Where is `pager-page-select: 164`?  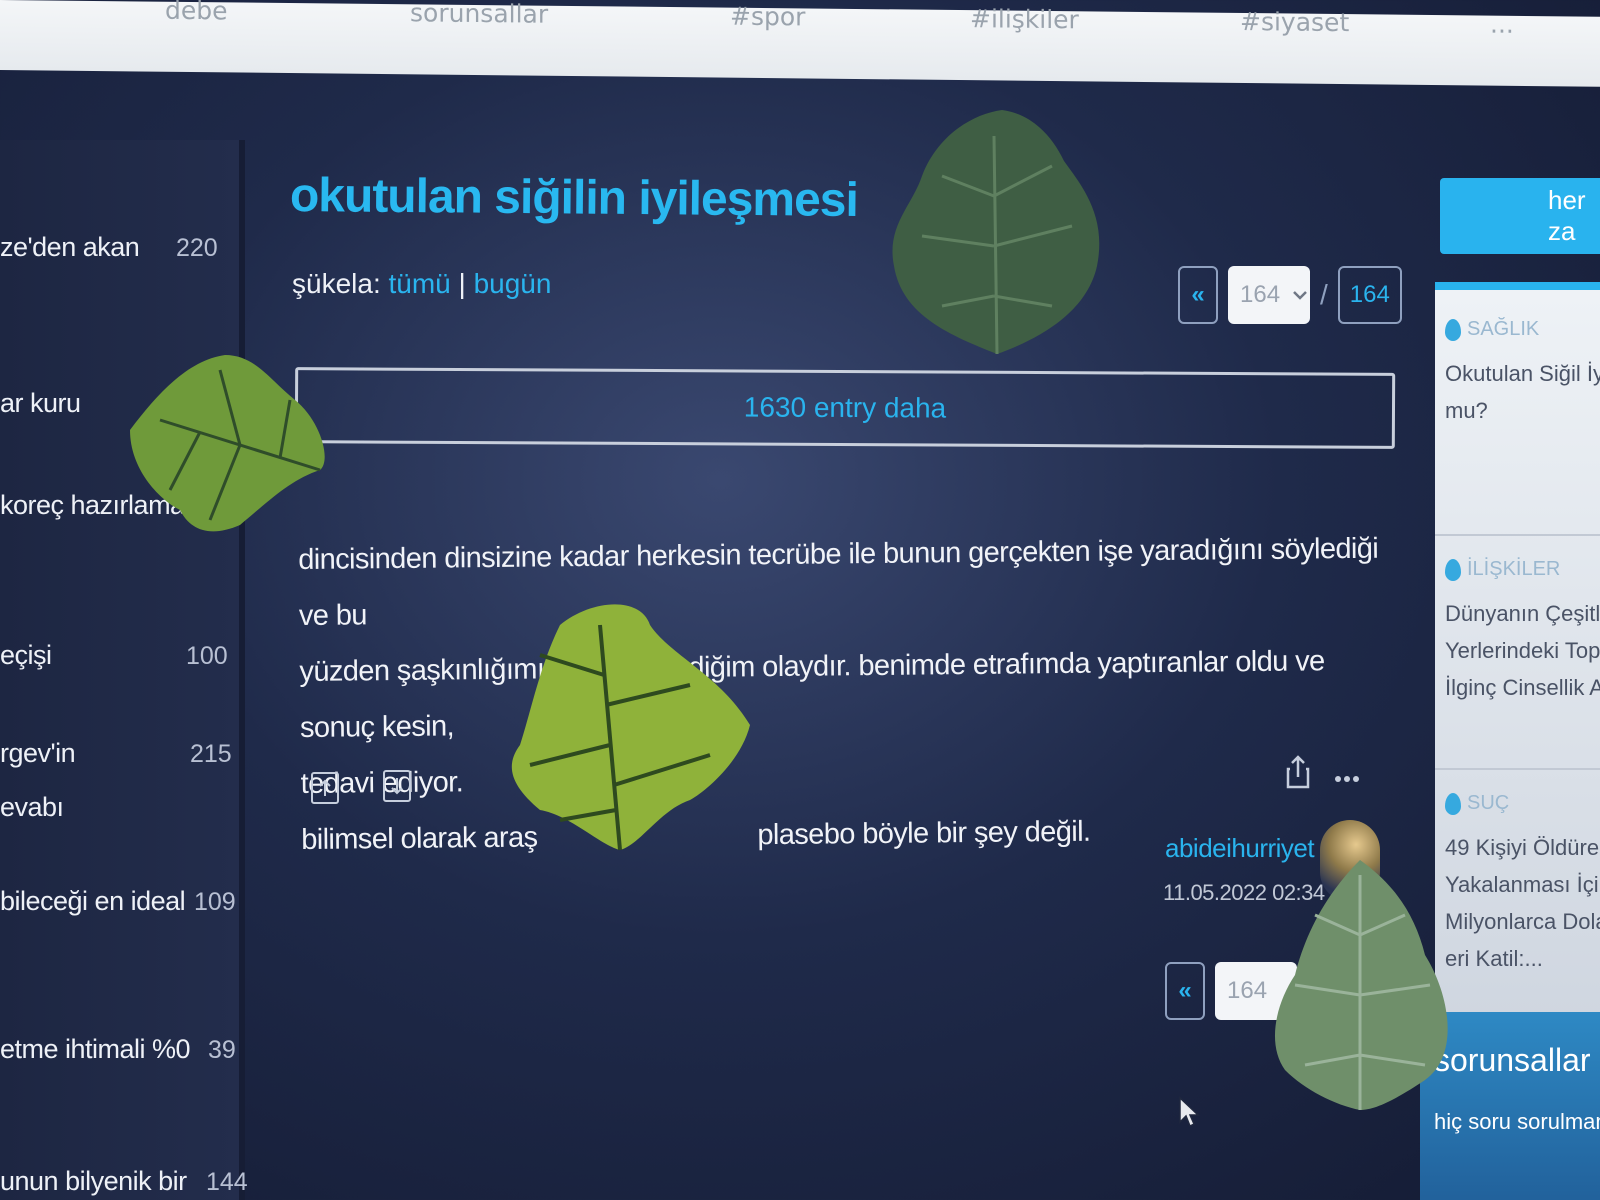
pager-page-select: 164 is located at coordinates (1269, 295).